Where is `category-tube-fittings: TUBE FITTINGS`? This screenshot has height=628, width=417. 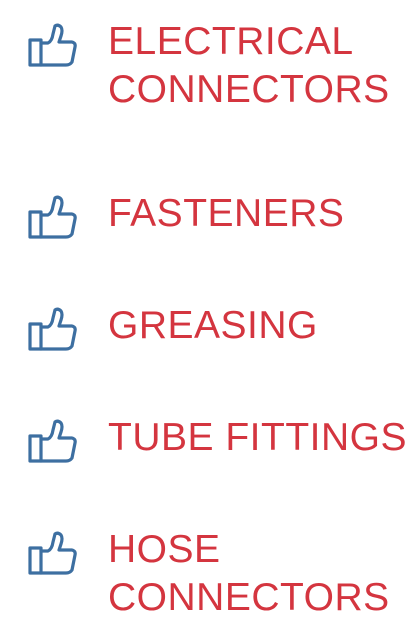
category-tube-fittings: TUBE FITTINGS is located at coordinates (217, 439).